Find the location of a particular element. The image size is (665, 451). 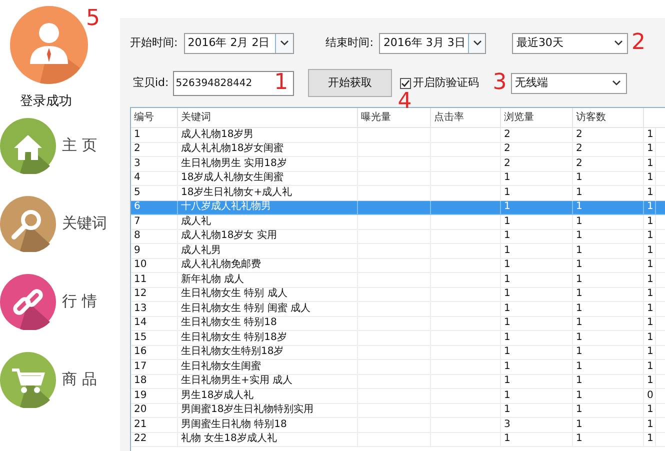

nav-item: 商 品 is located at coordinates (79, 379).